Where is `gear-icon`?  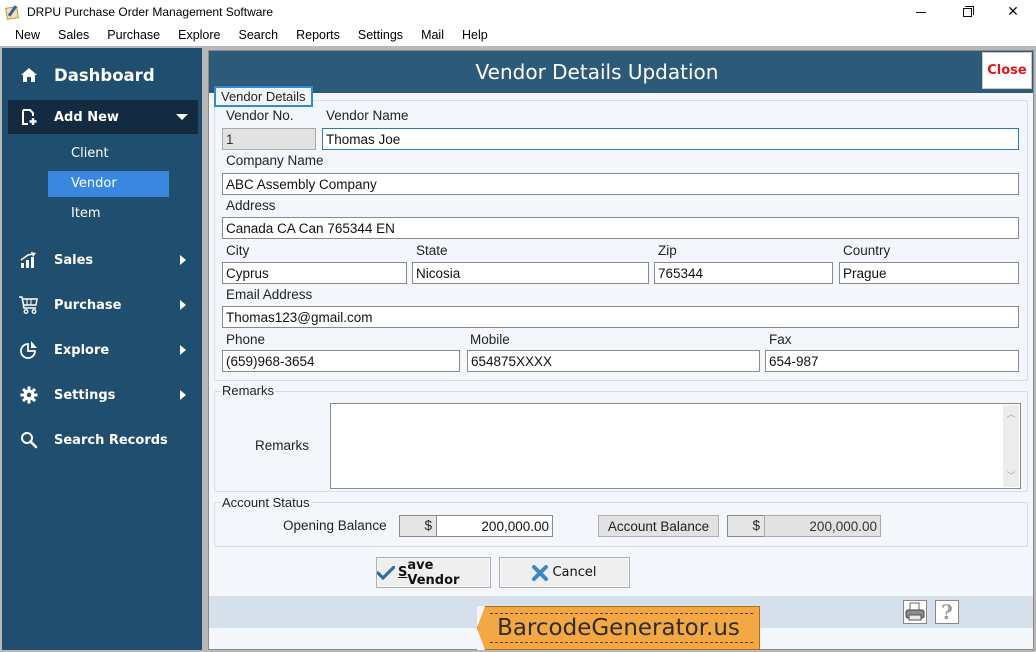
gear-icon is located at coordinates (29, 395).